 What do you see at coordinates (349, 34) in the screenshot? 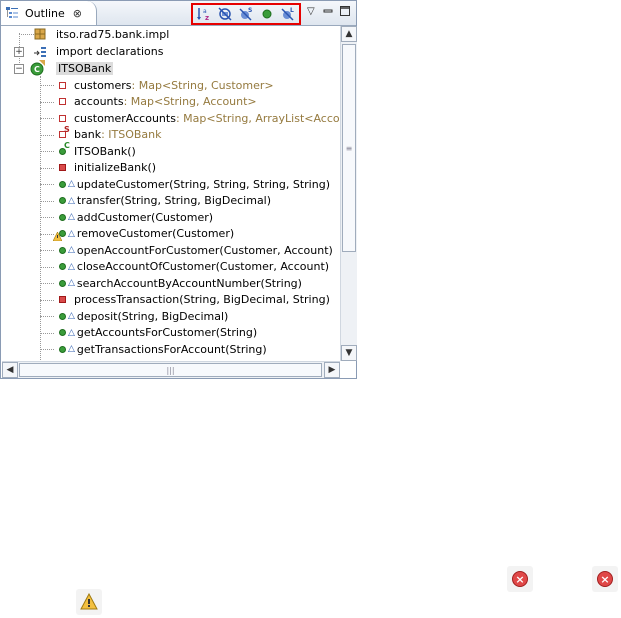
I see `scroll-up-button: ▲` at bounding box center [349, 34].